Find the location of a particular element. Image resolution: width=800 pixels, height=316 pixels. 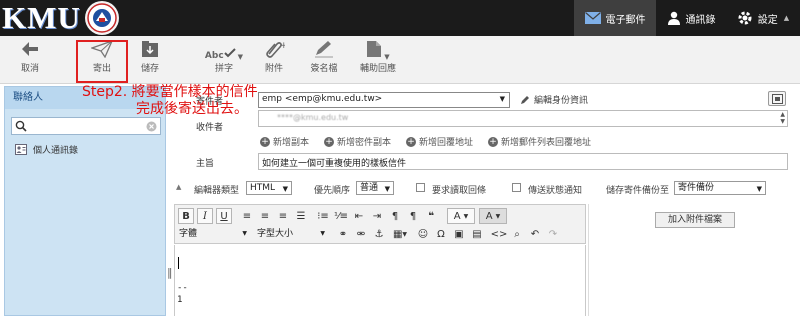

gear-icon is located at coordinates (745, 18).